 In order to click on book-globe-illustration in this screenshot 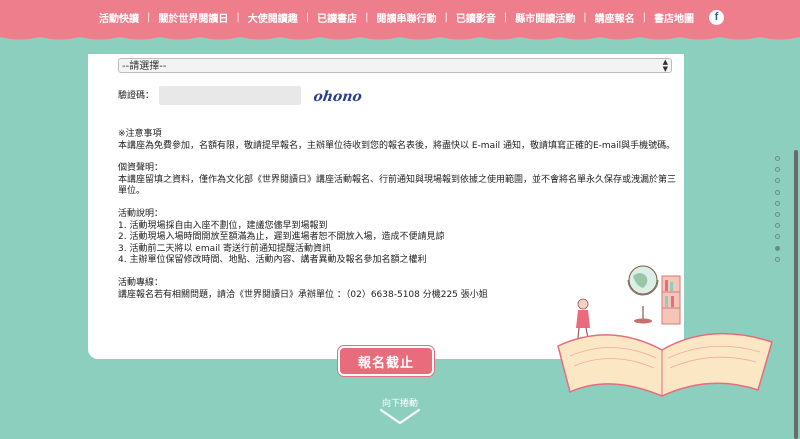, I will do `click(665, 331)`.